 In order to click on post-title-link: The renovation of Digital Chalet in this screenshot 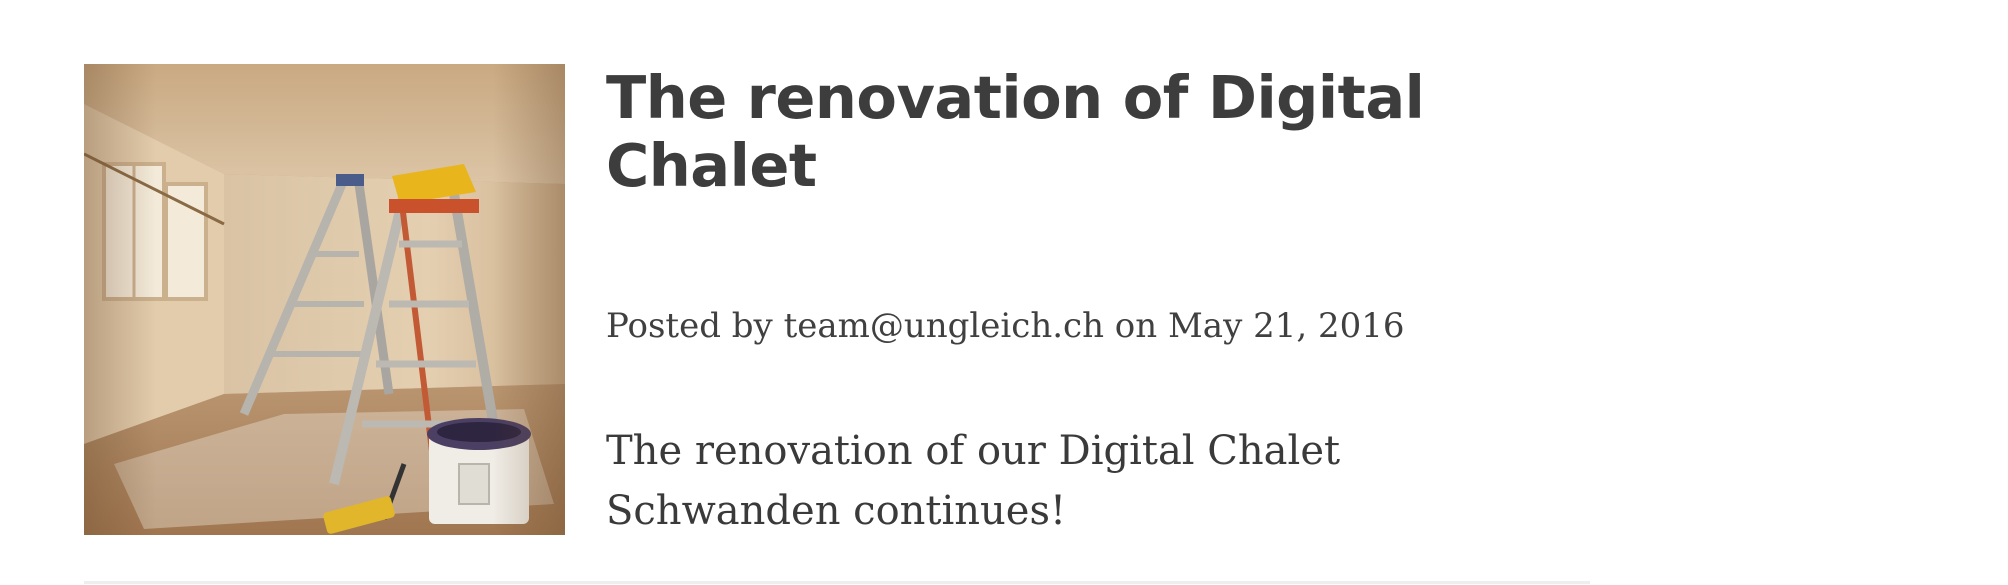, I will do `click(1015, 131)`.